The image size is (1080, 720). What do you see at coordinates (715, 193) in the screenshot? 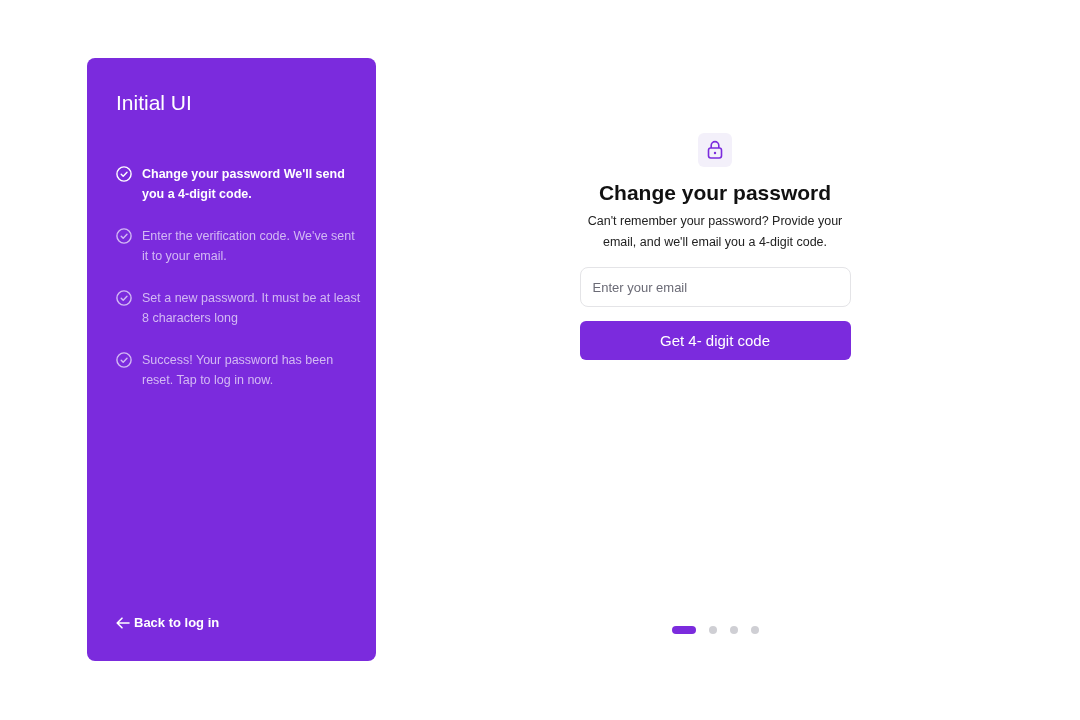
I see `page-heading: Change your password` at bounding box center [715, 193].